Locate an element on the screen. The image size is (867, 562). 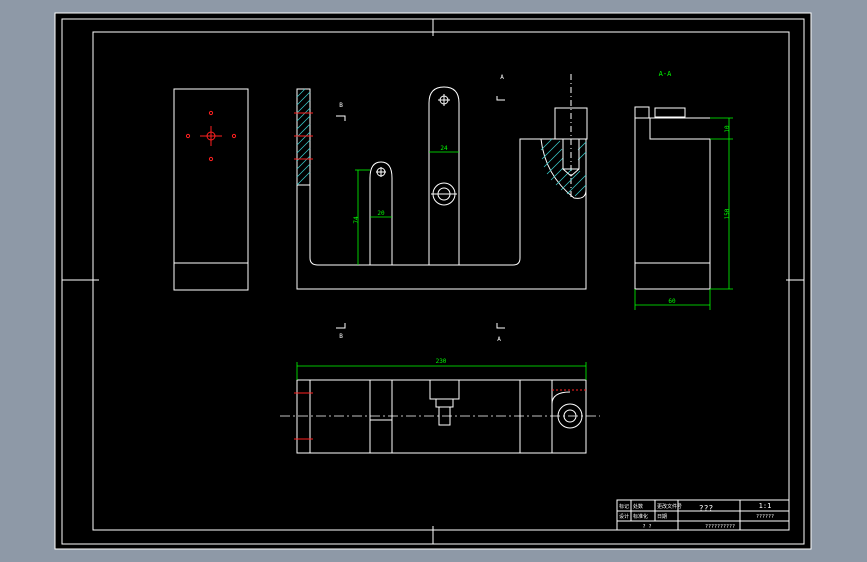
title-cell-6: 设计 is located at coordinates (624, 516).